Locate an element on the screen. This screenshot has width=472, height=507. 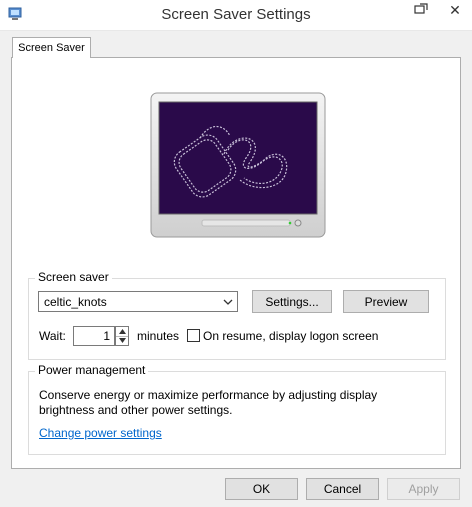
close-button: ✕ is located at coordinates (455, 10).